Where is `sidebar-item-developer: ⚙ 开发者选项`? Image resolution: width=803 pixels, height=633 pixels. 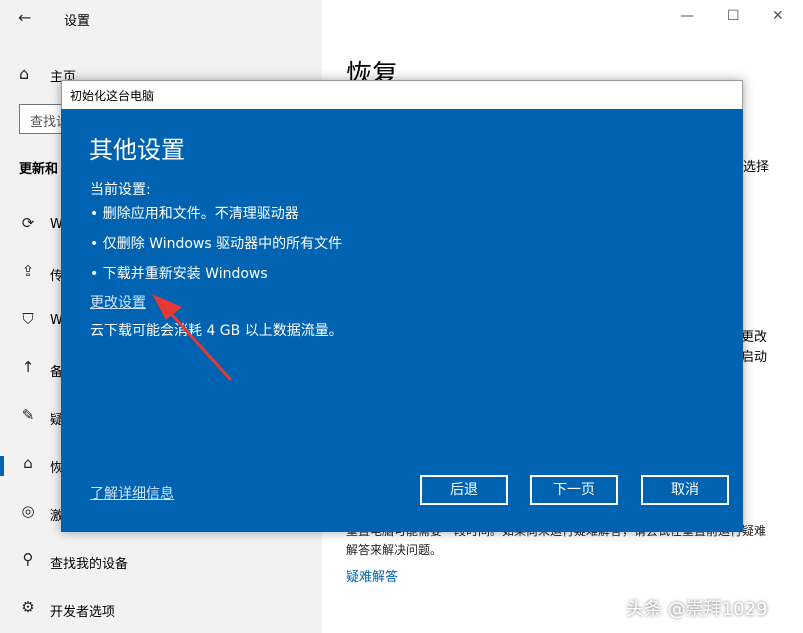
sidebar-item-developer: ⚙ 开发者选项 is located at coordinates (161, 610).